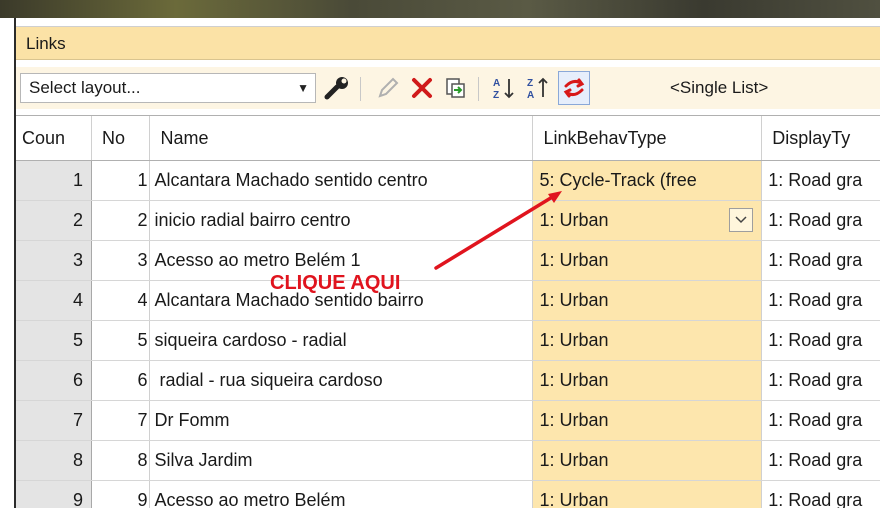  I want to click on row-count: 4, so click(54, 300).